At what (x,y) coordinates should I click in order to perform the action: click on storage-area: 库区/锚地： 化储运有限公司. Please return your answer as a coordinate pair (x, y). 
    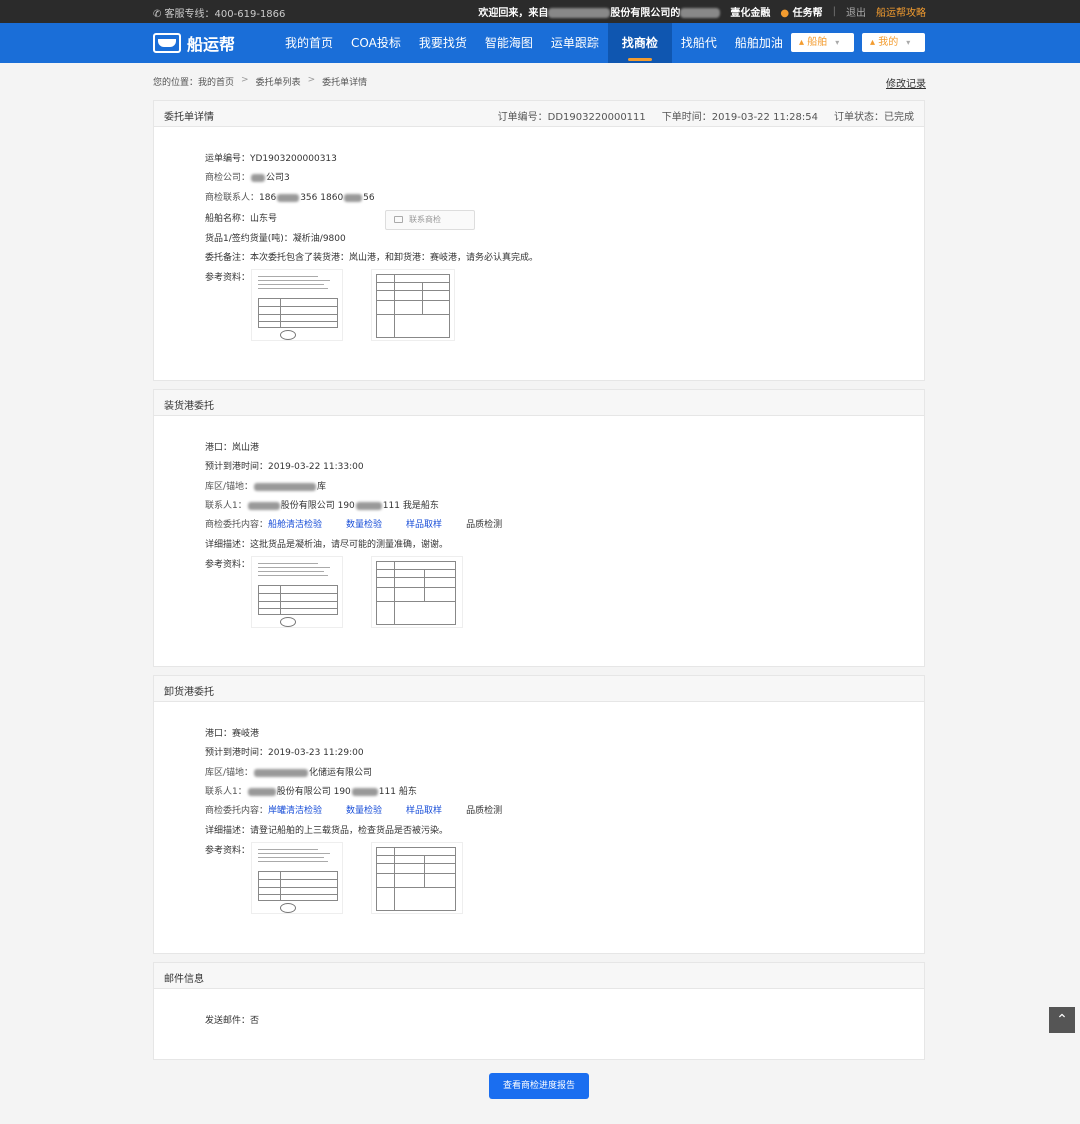
    Looking at the image, I should click on (289, 773).